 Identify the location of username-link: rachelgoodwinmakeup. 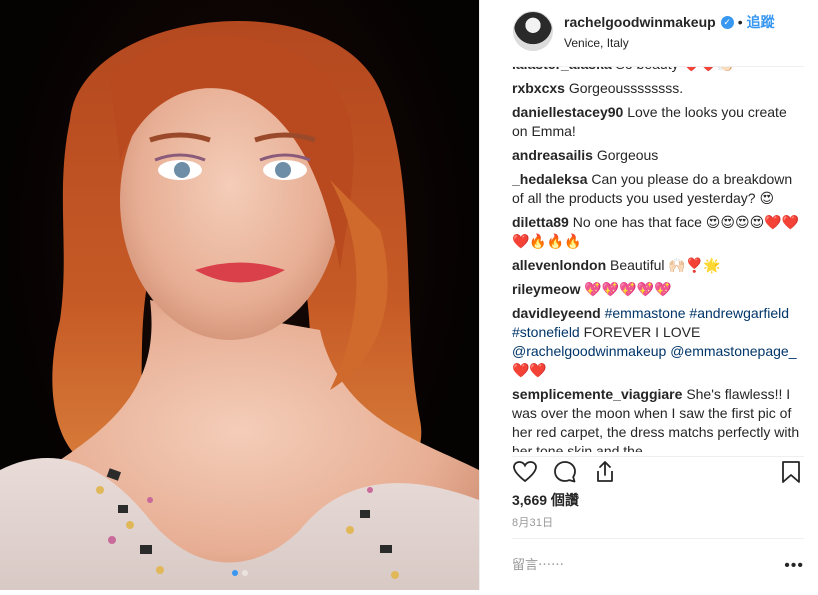
(640, 22).